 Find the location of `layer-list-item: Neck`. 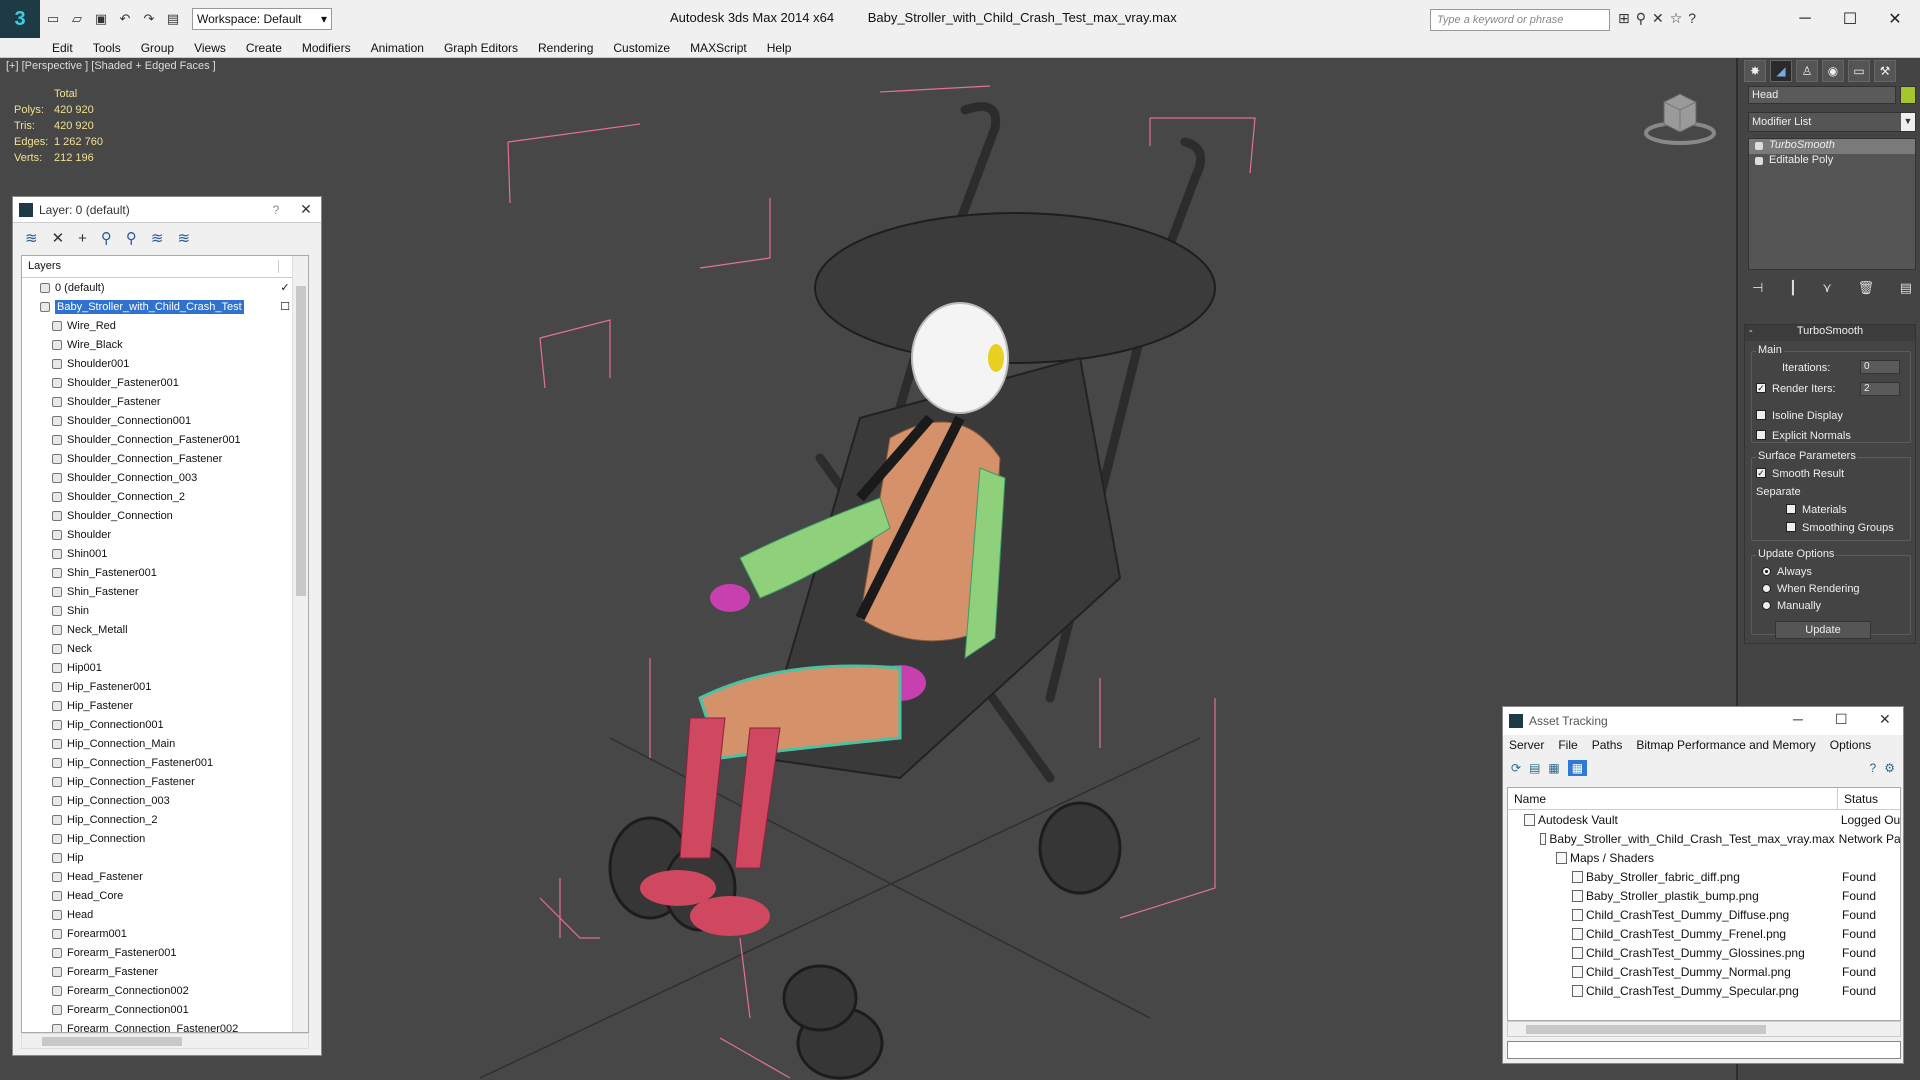

layer-list-item: Neck is located at coordinates (165, 648).